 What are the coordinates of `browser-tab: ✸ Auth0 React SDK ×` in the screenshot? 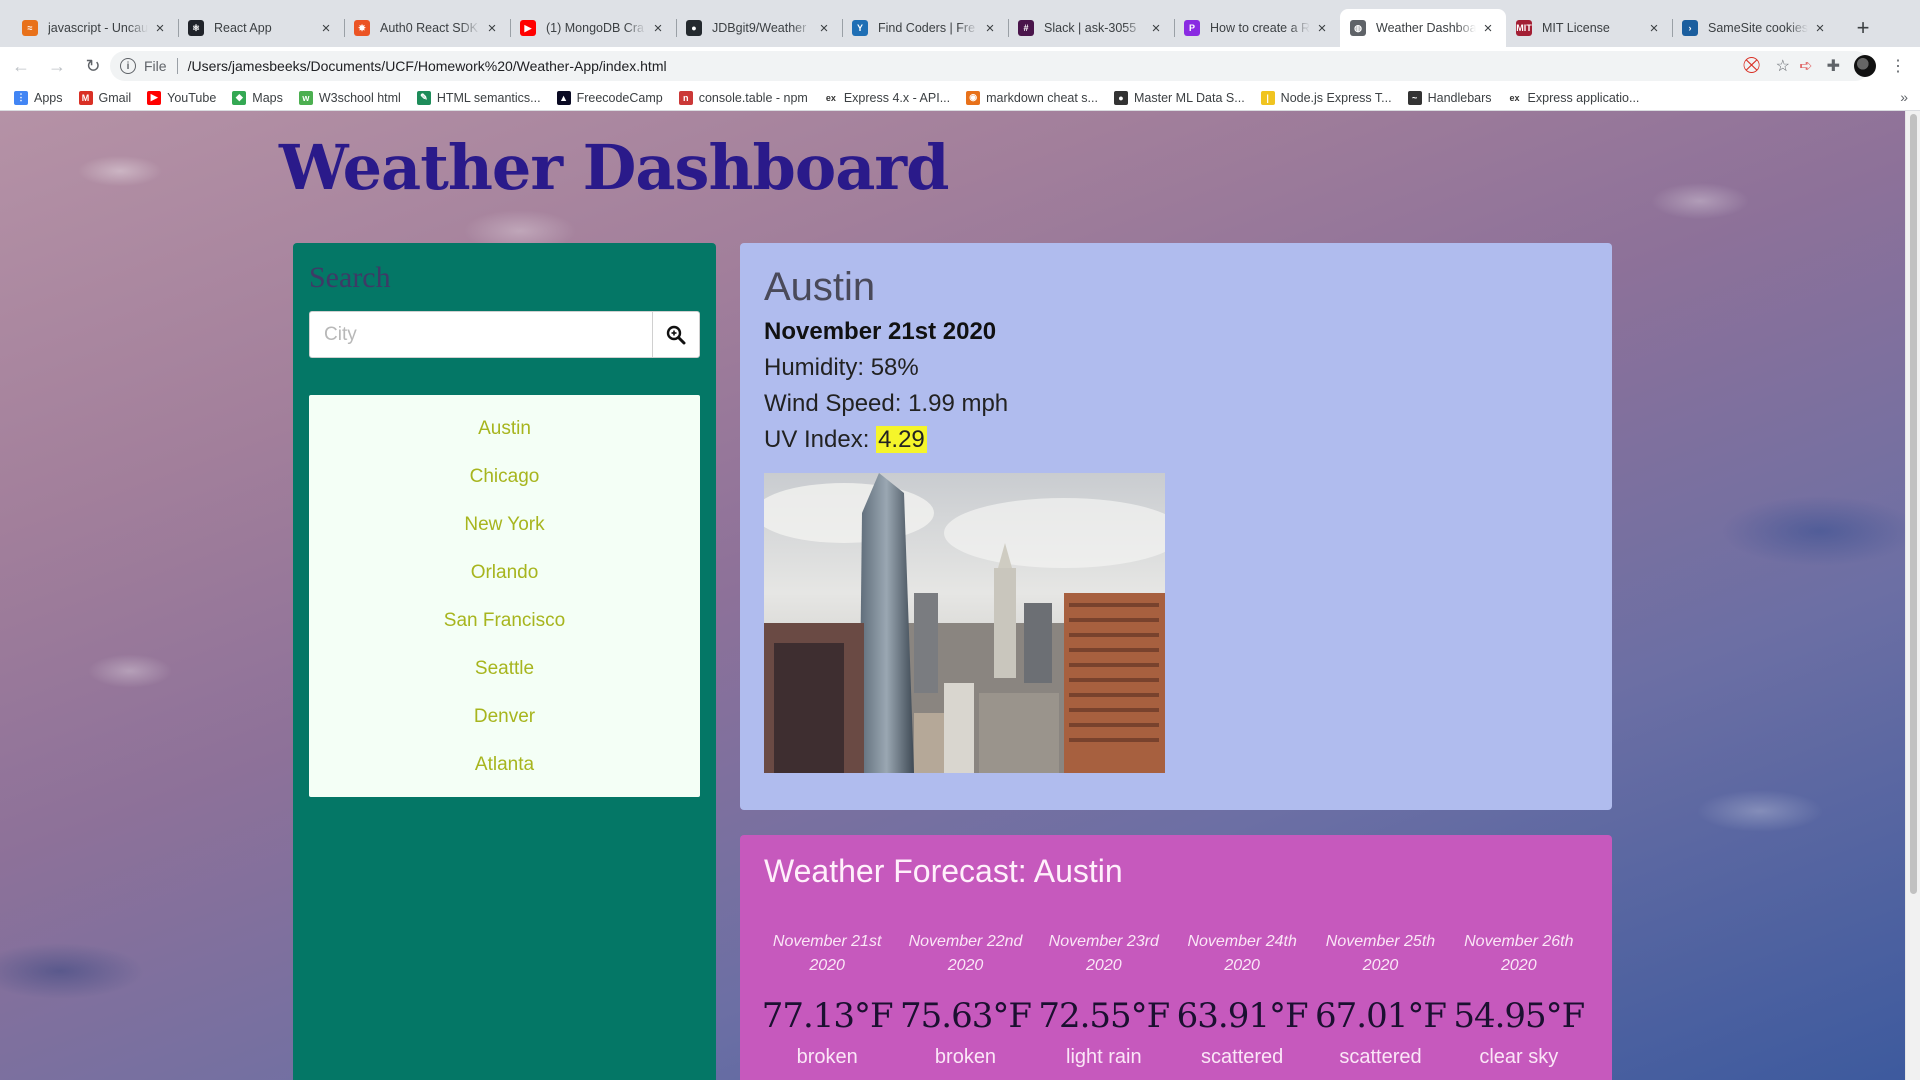 It's located at (427, 28).